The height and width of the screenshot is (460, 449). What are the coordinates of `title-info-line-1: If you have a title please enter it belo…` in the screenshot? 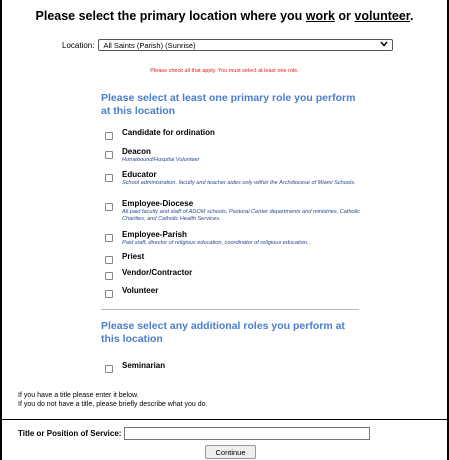 It's located at (78, 395).